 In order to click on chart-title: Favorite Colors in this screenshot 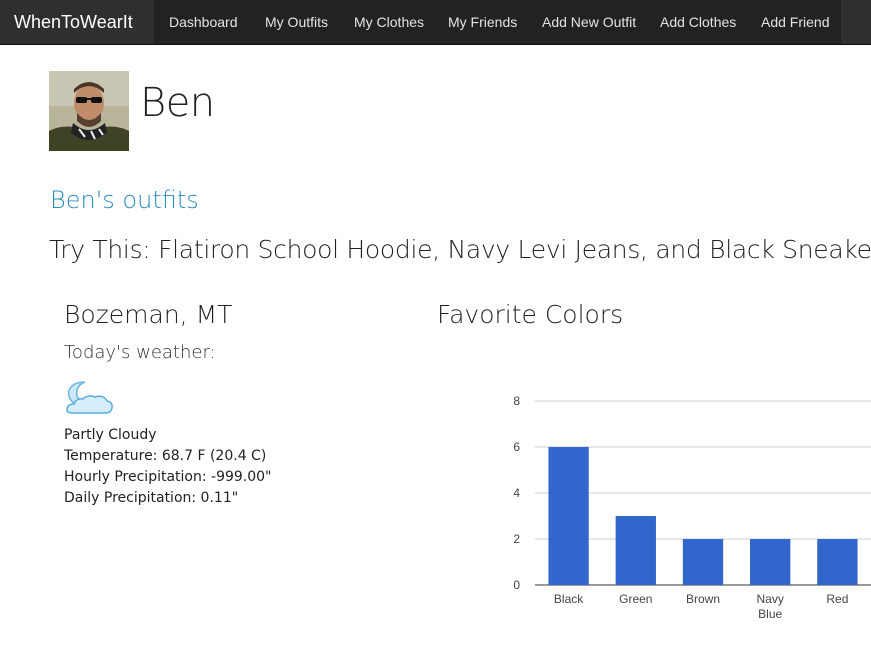, I will do `click(530, 314)`.